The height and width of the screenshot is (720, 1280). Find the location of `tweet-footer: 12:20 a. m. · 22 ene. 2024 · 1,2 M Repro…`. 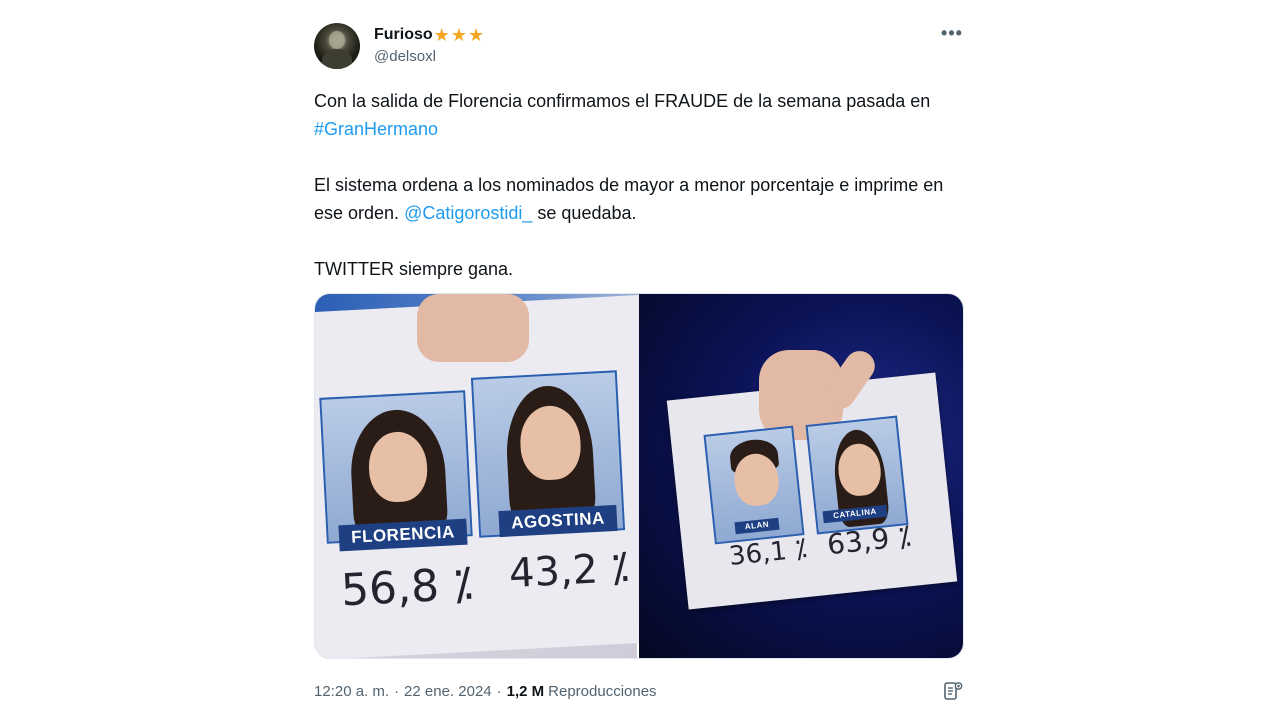

tweet-footer: 12:20 a. m. · 22 ene. 2024 · 1,2 M Repro… is located at coordinates (639, 691).